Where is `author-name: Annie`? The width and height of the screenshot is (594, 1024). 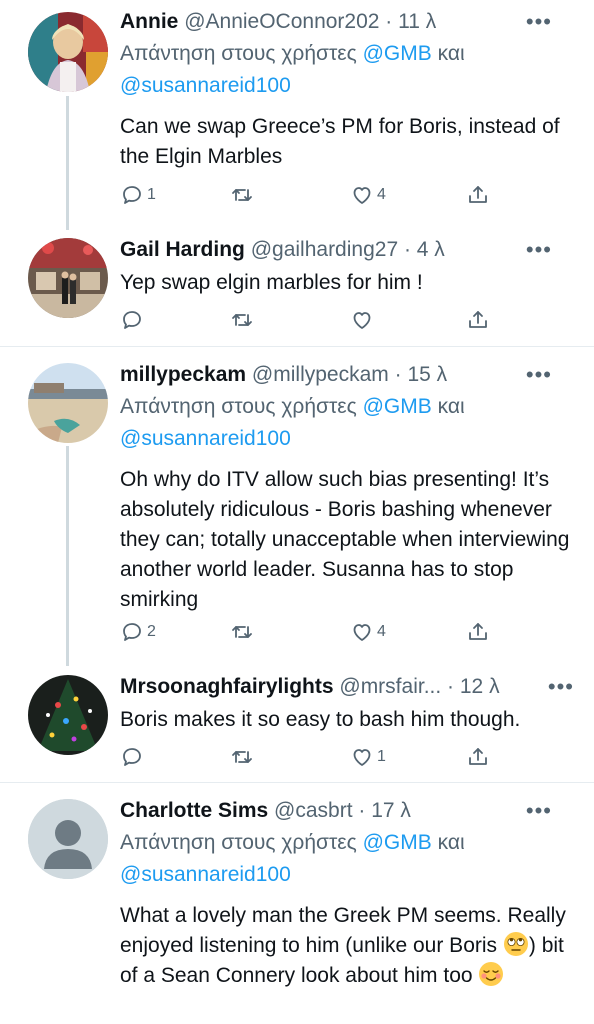
author-name: Annie is located at coordinates (149, 21).